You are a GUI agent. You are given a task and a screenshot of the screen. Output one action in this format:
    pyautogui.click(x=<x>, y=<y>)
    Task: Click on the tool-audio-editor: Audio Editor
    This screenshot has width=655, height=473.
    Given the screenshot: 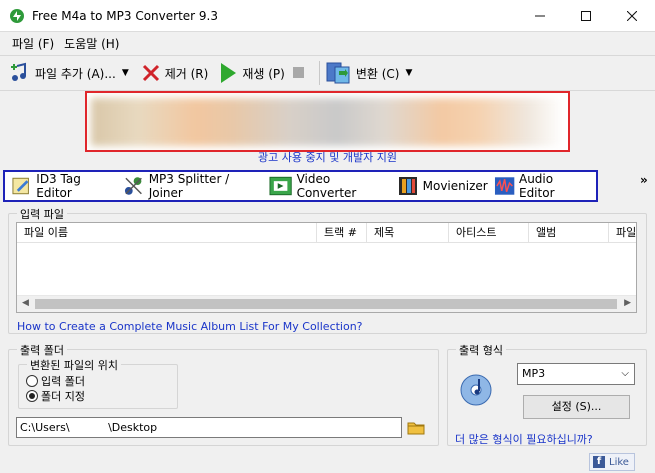 What is the action you would take?
    pyautogui.click(x=542, y=186)
    